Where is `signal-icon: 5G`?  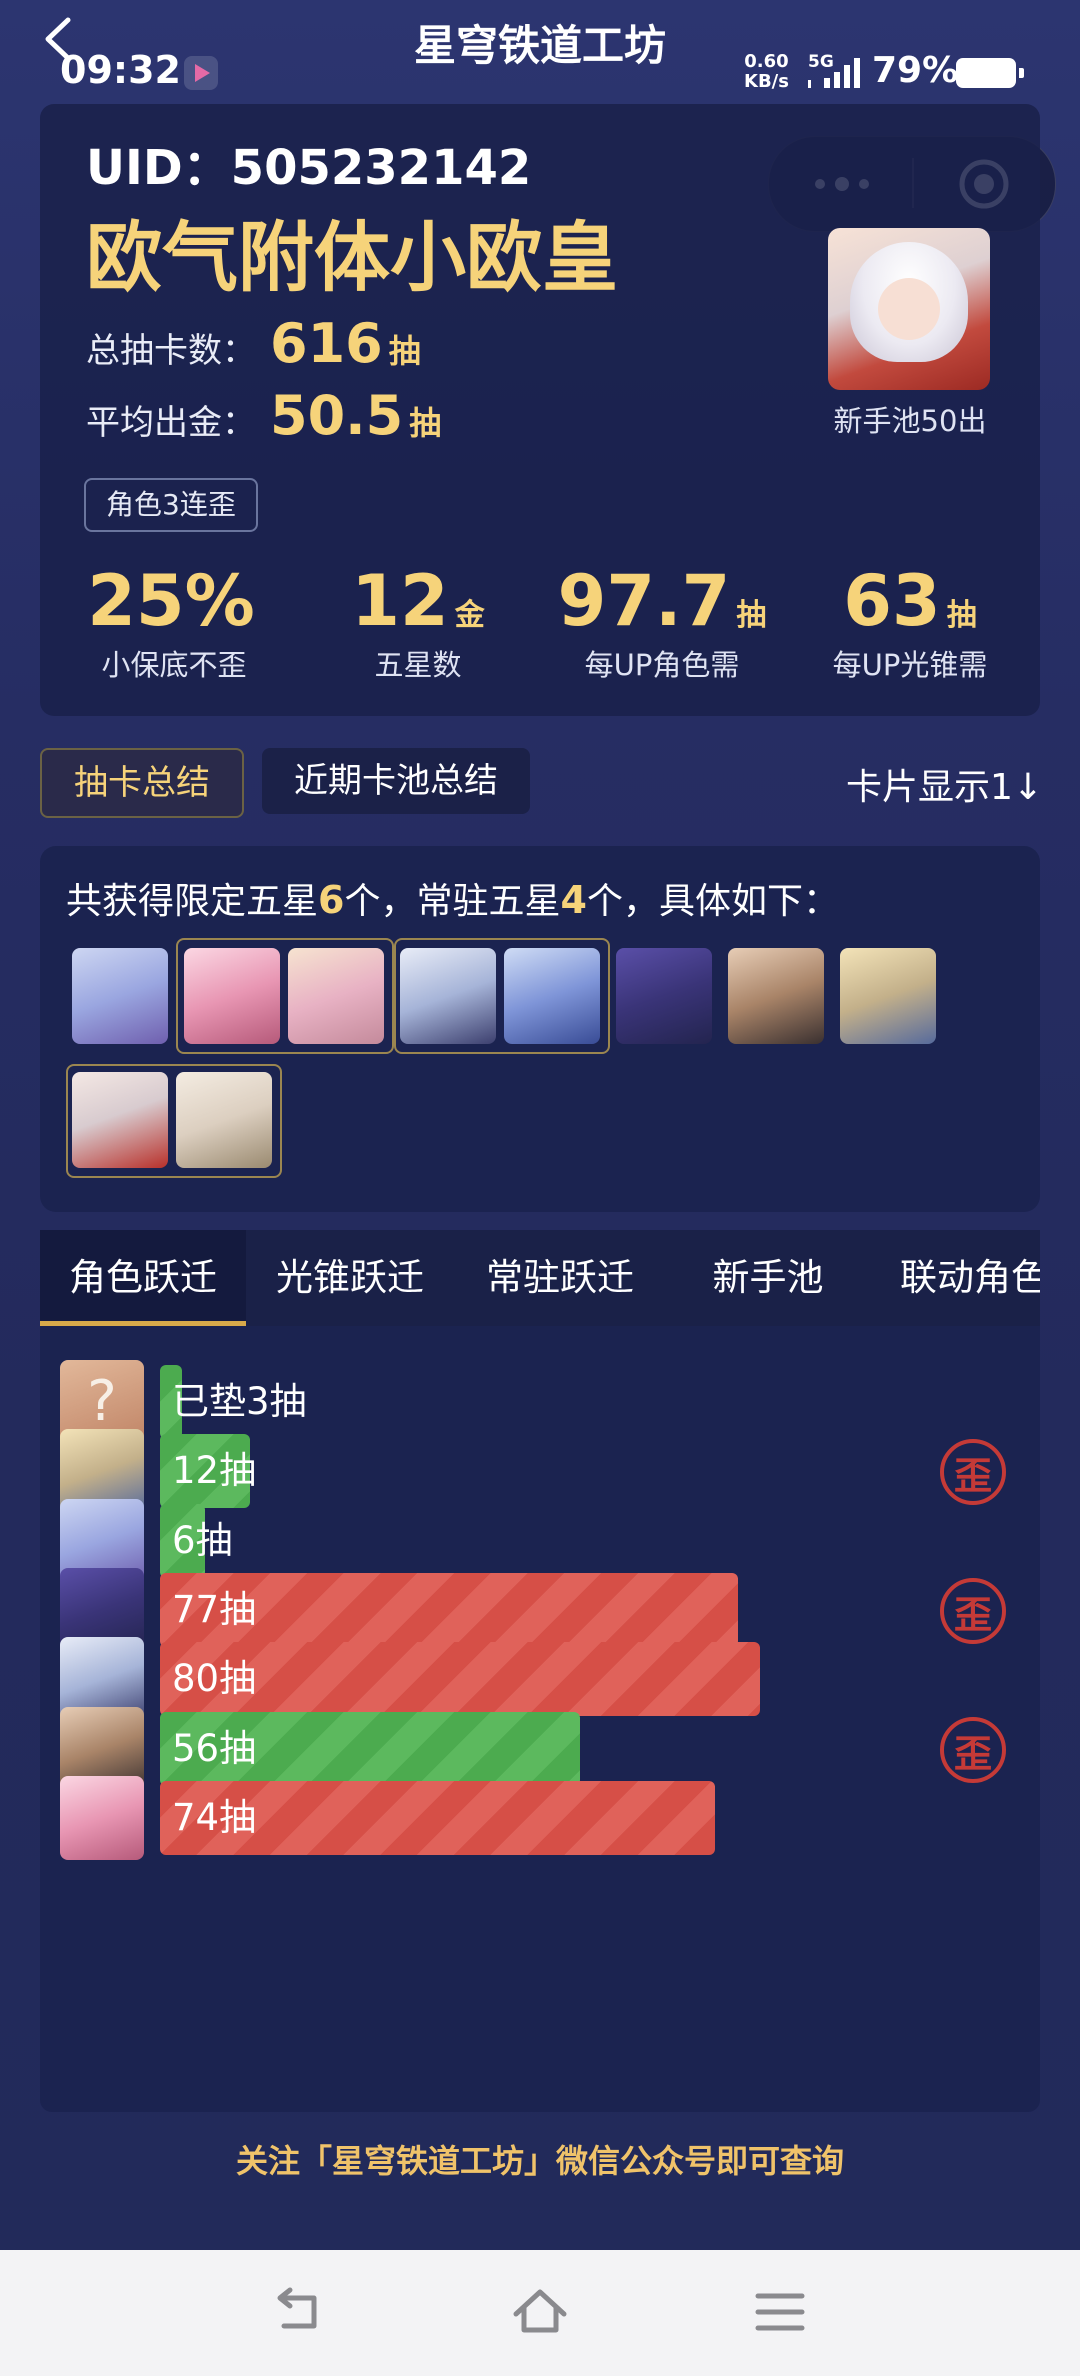 signal-icon: 5G is located at coordinates (836, 72).